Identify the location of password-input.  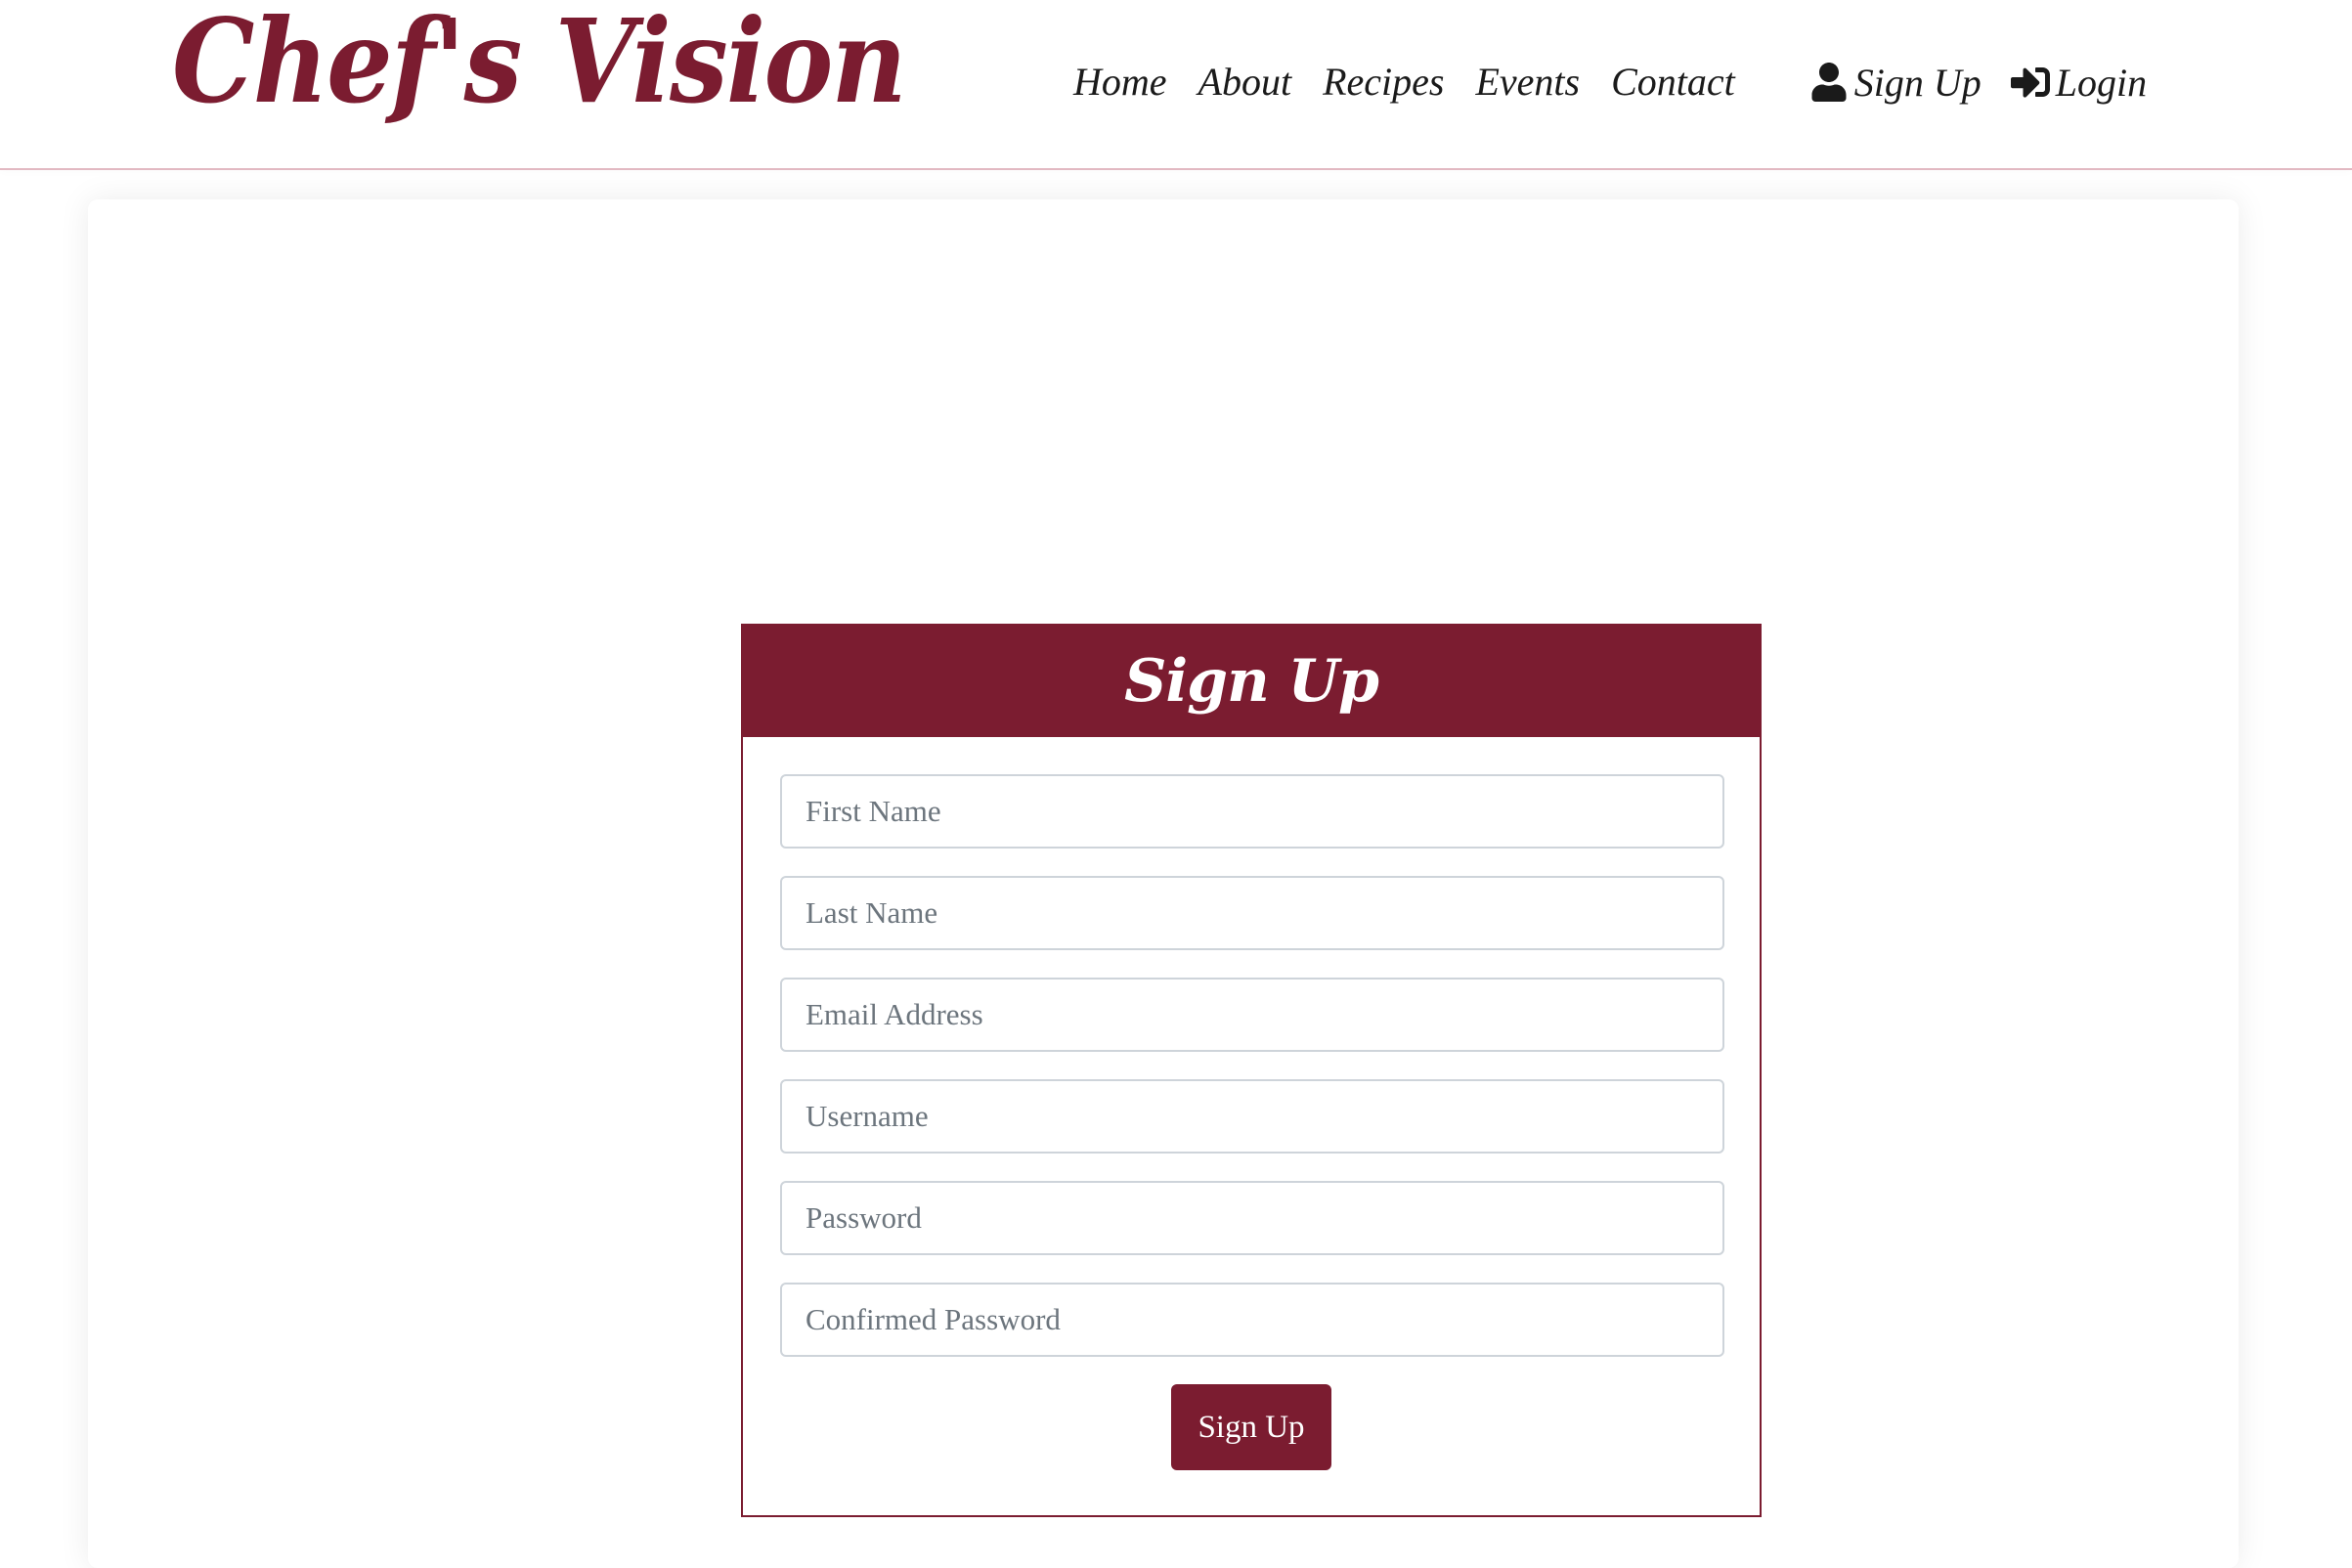
(1252, 1218).